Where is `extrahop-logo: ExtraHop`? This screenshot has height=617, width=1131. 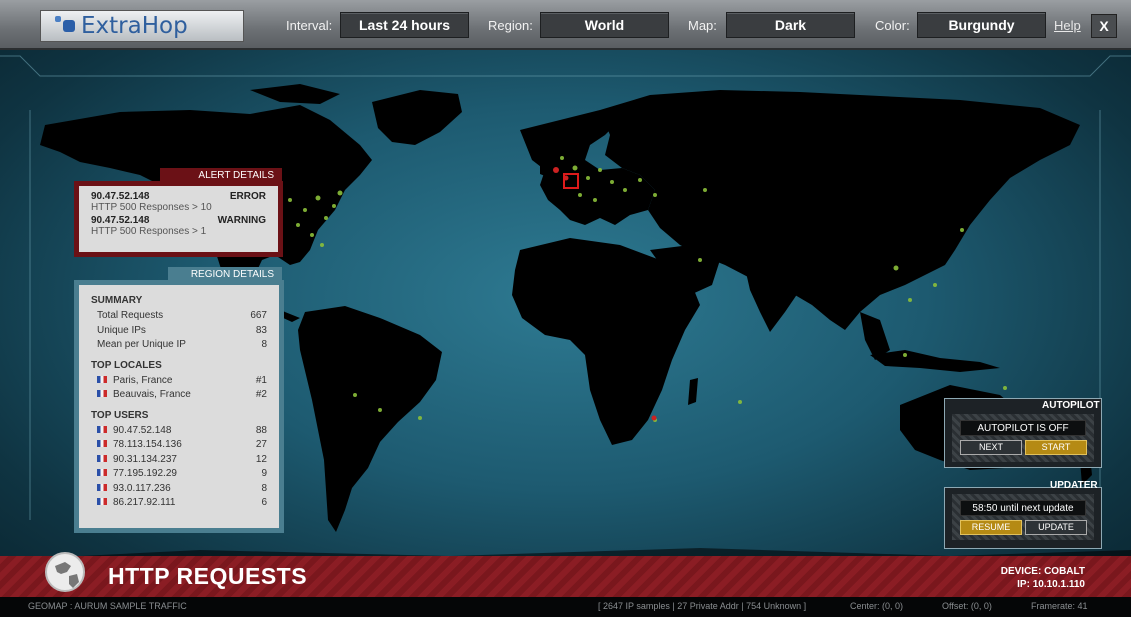 extrahop-logo: ExtraHop is located at coordinates (142, 26).